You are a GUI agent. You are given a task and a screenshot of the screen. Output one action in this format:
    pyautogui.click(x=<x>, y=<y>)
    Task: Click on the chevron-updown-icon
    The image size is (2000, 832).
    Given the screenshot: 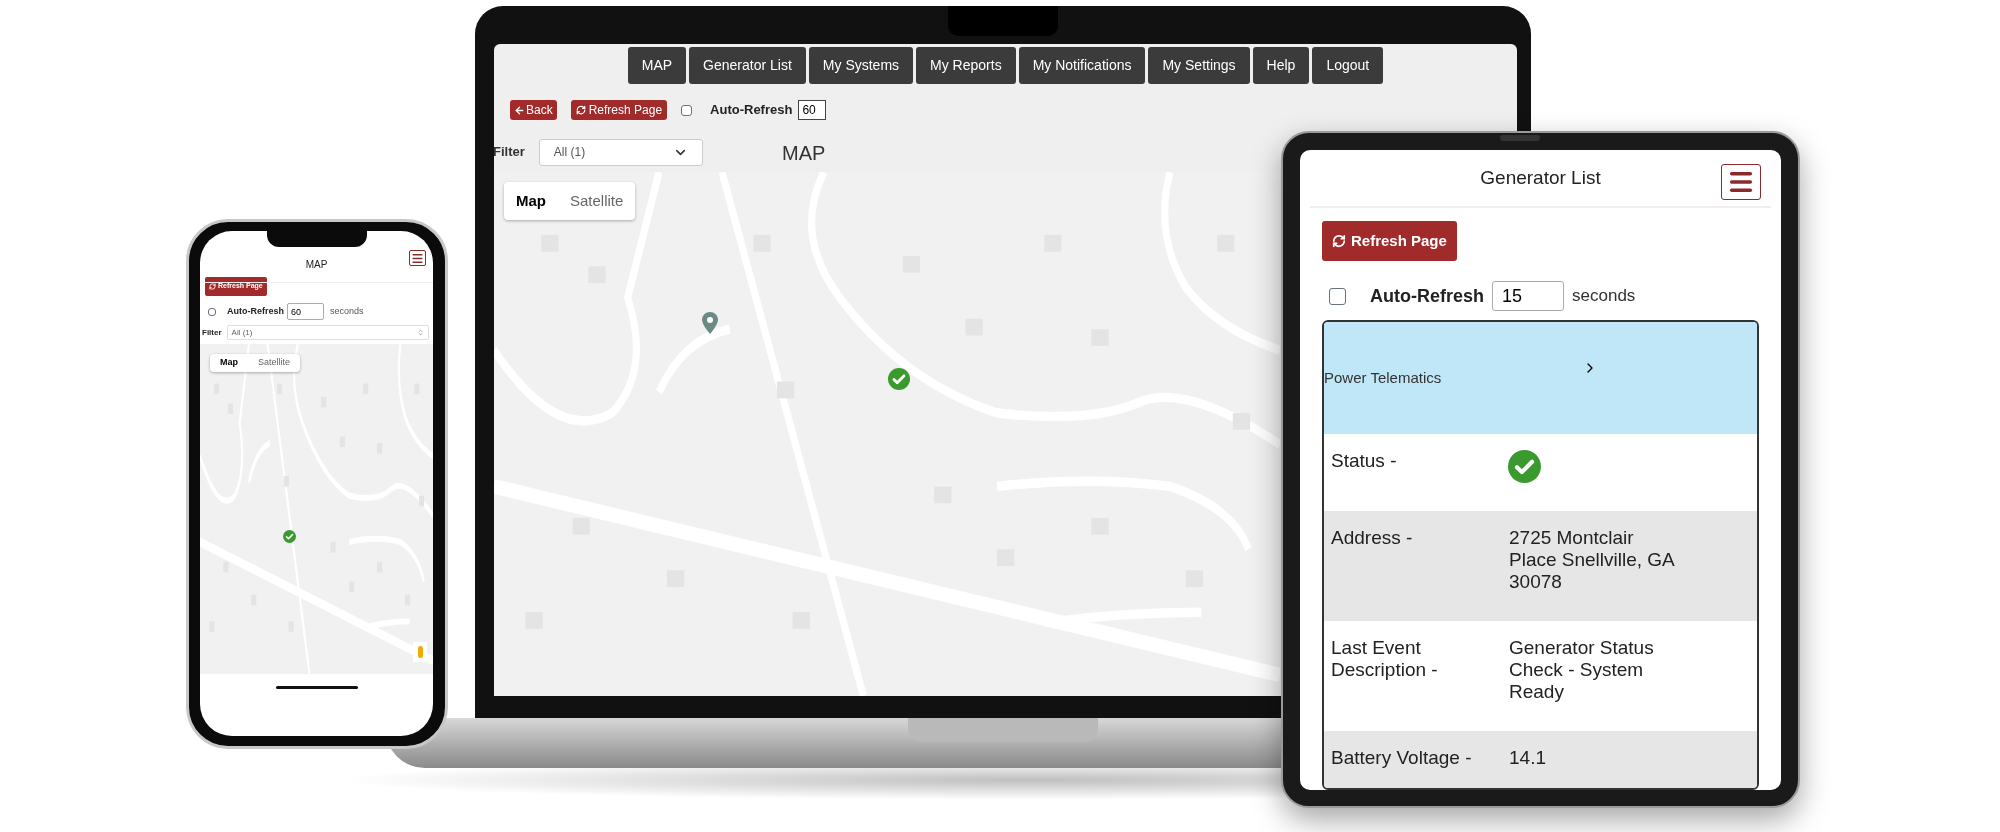 What is the action you would take?
    pyautogui.click(x=420, y=332)
    